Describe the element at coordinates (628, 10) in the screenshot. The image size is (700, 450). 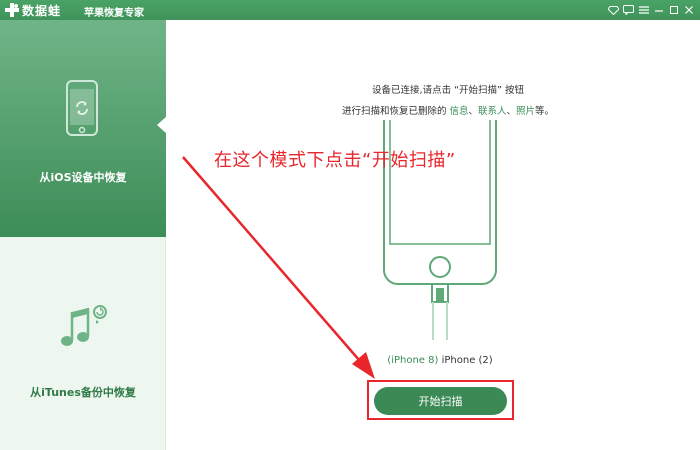
I see `chat-icon` at that location.